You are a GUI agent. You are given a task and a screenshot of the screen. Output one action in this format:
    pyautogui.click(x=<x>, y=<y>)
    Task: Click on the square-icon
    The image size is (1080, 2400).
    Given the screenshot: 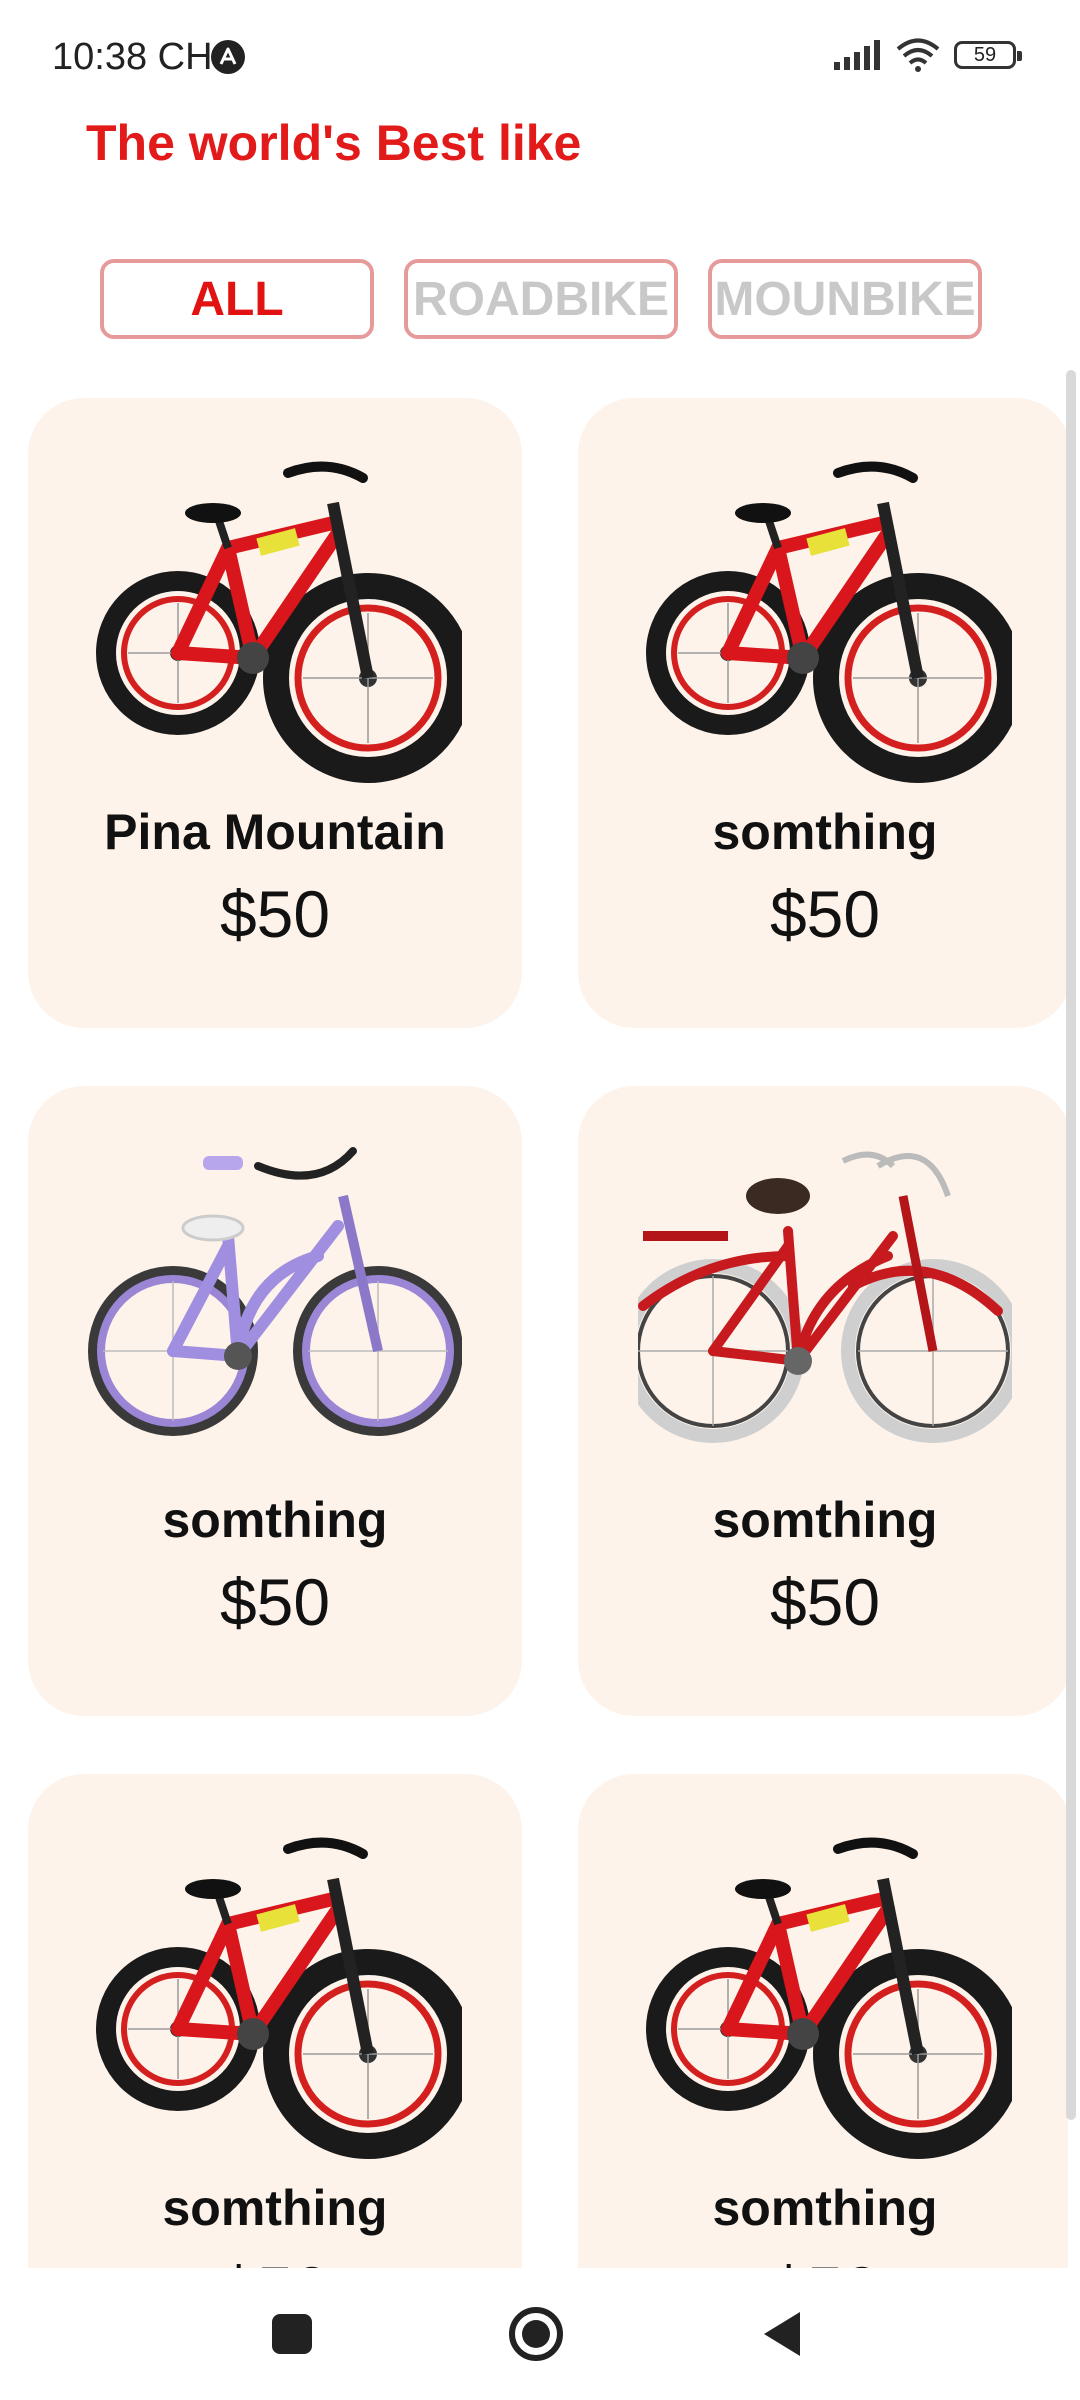 What is the action you would take?
    pyautogui.click(x=292, y=2334)
    